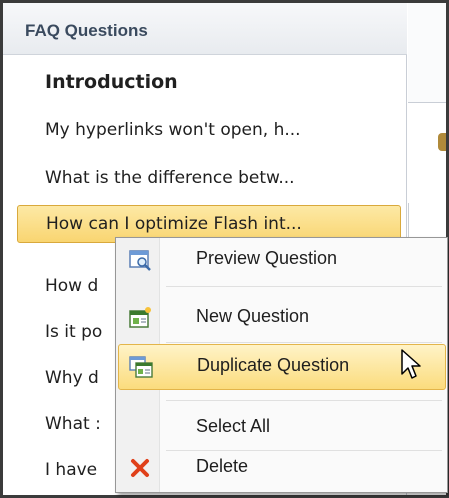 The height and width of the screenshot is (498, 449). What do you see at coordinates (273, 365) in the screenshot?
I see `menu-item-label: Duplicate Question` at bounding box center [273, 365].